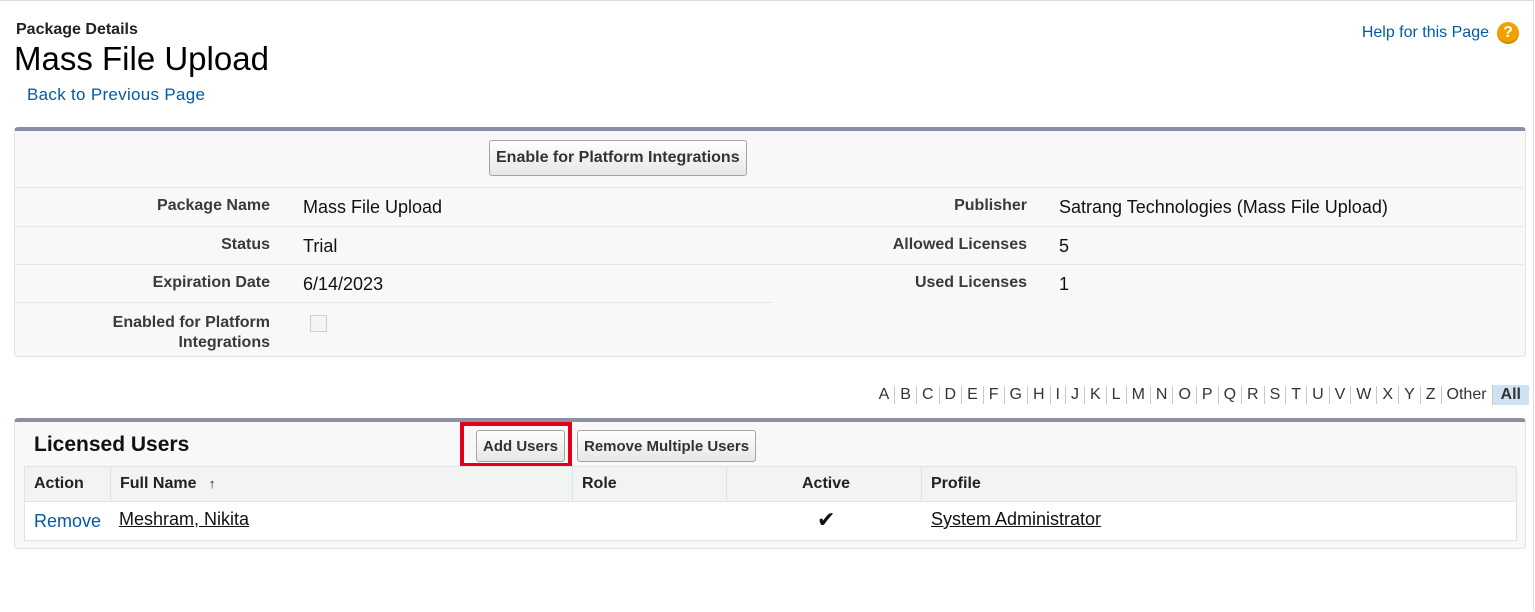  I want to click on package-name-value: Mass File Upload, so click(373, 207).